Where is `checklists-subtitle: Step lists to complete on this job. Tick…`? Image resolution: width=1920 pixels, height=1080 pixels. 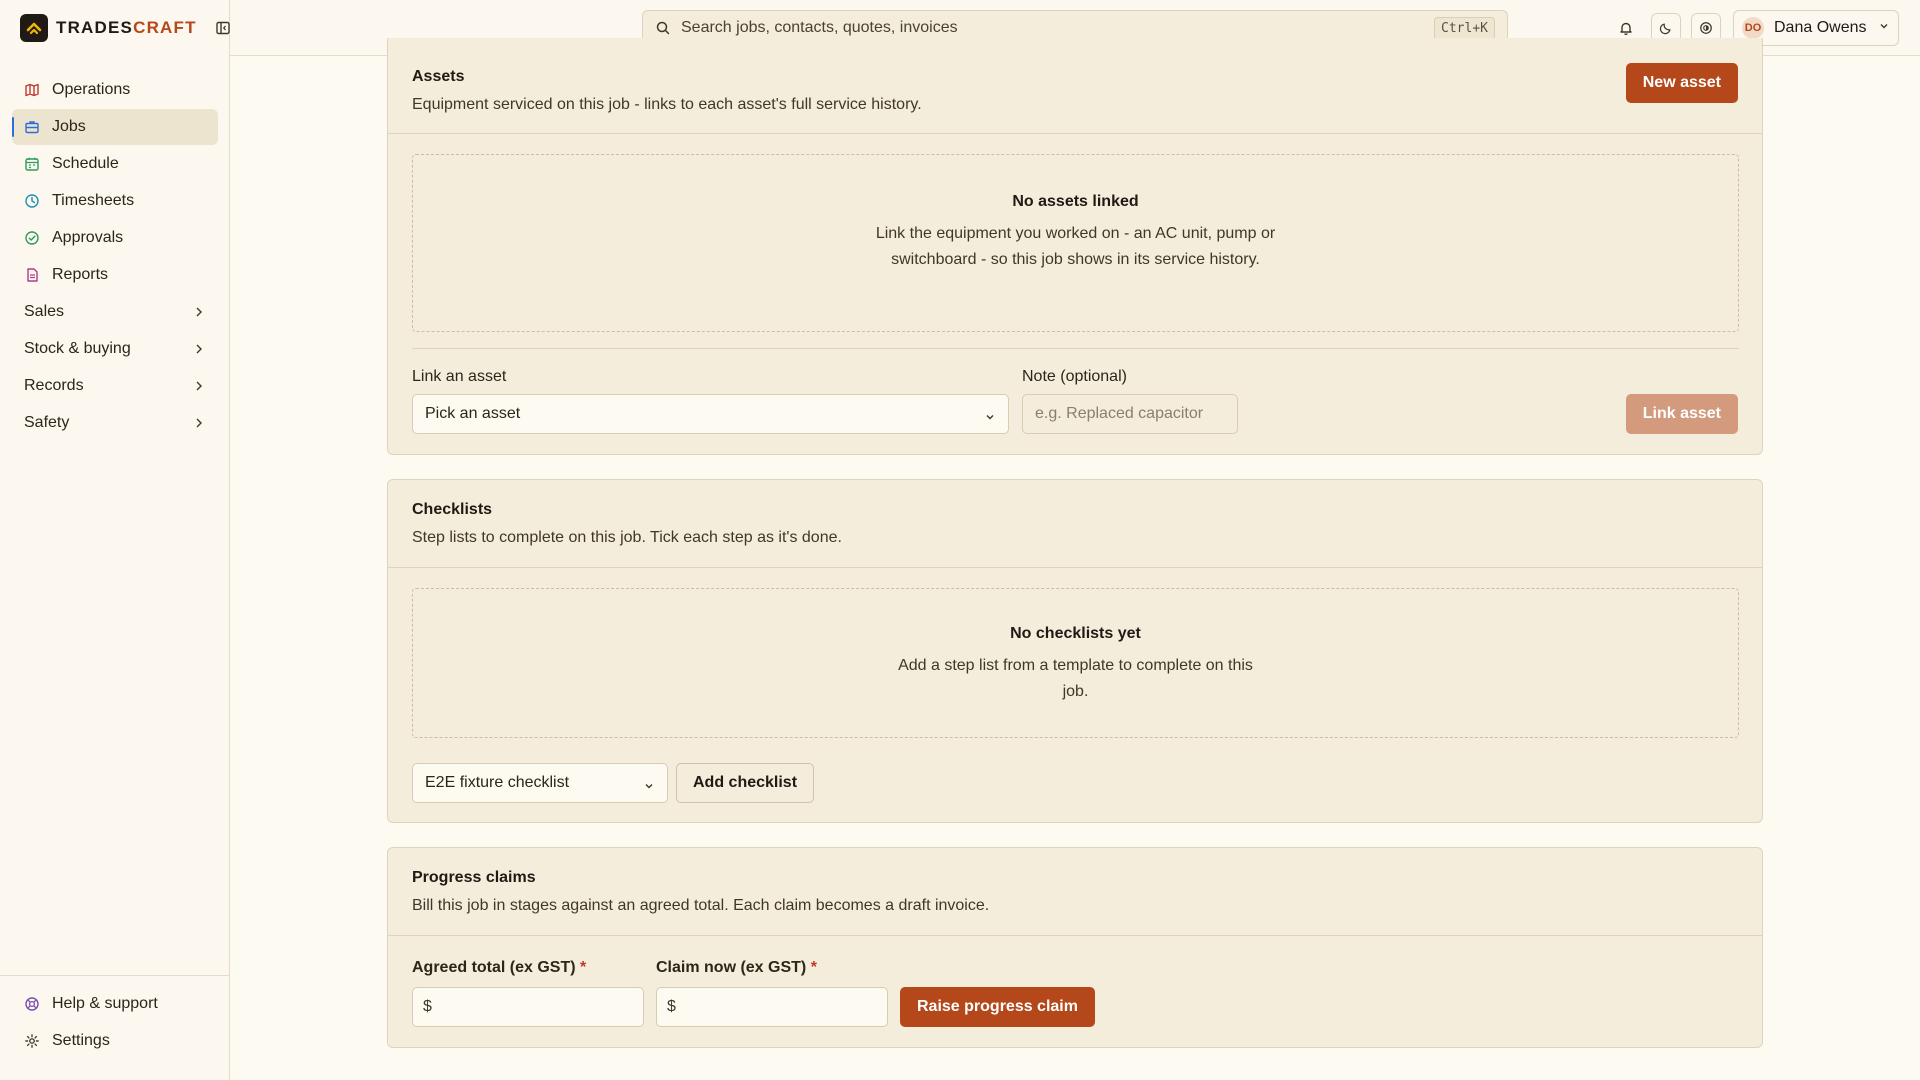
checklists-subtitle: Step lists to complete on this job. Tick… is located at coordinates (627, 537).